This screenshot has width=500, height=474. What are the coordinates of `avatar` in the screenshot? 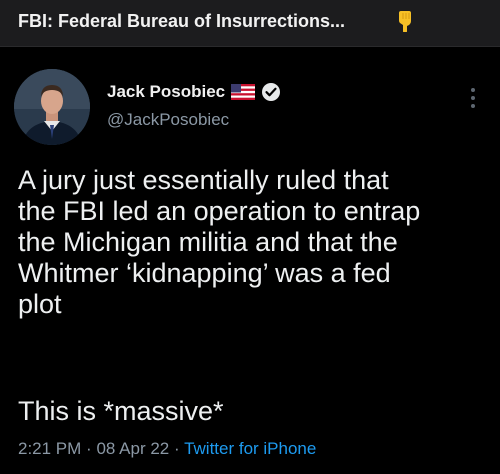 It's located at (52, 107).